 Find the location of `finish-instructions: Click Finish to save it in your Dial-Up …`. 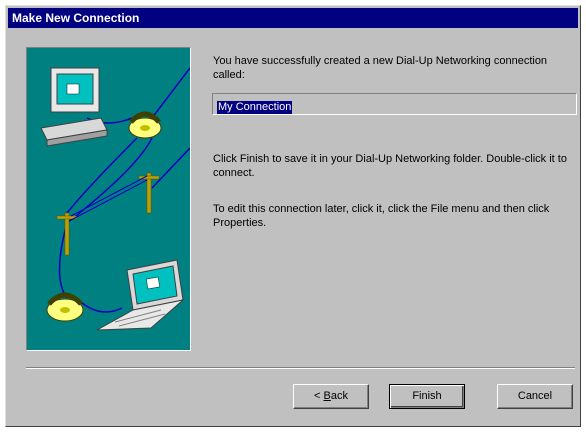

finish-instructions: Click Finish to save it in your Dial-Up … is located at coordinates (390, 166).